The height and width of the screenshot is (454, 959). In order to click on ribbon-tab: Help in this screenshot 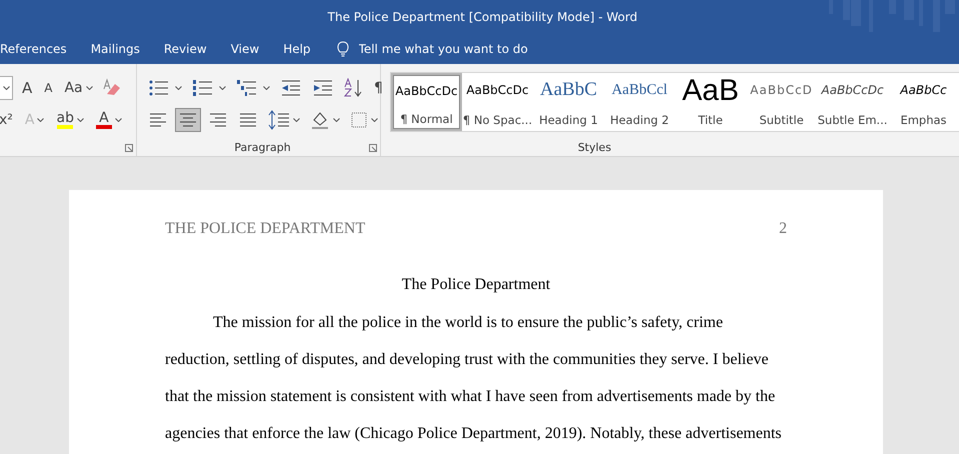, I will do `click(297, 49)`.